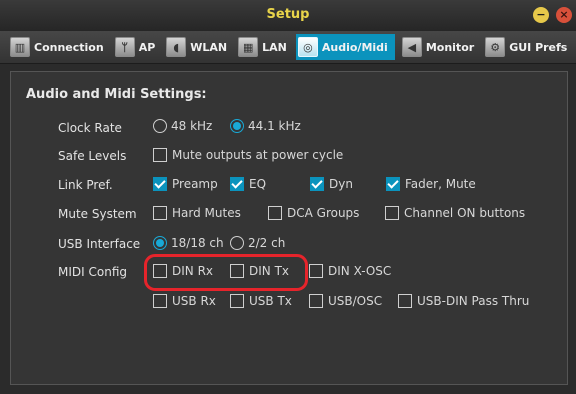 The image size is (576, 394). I want to click on tab-lan: ▦ LAN, so click(263, 47).